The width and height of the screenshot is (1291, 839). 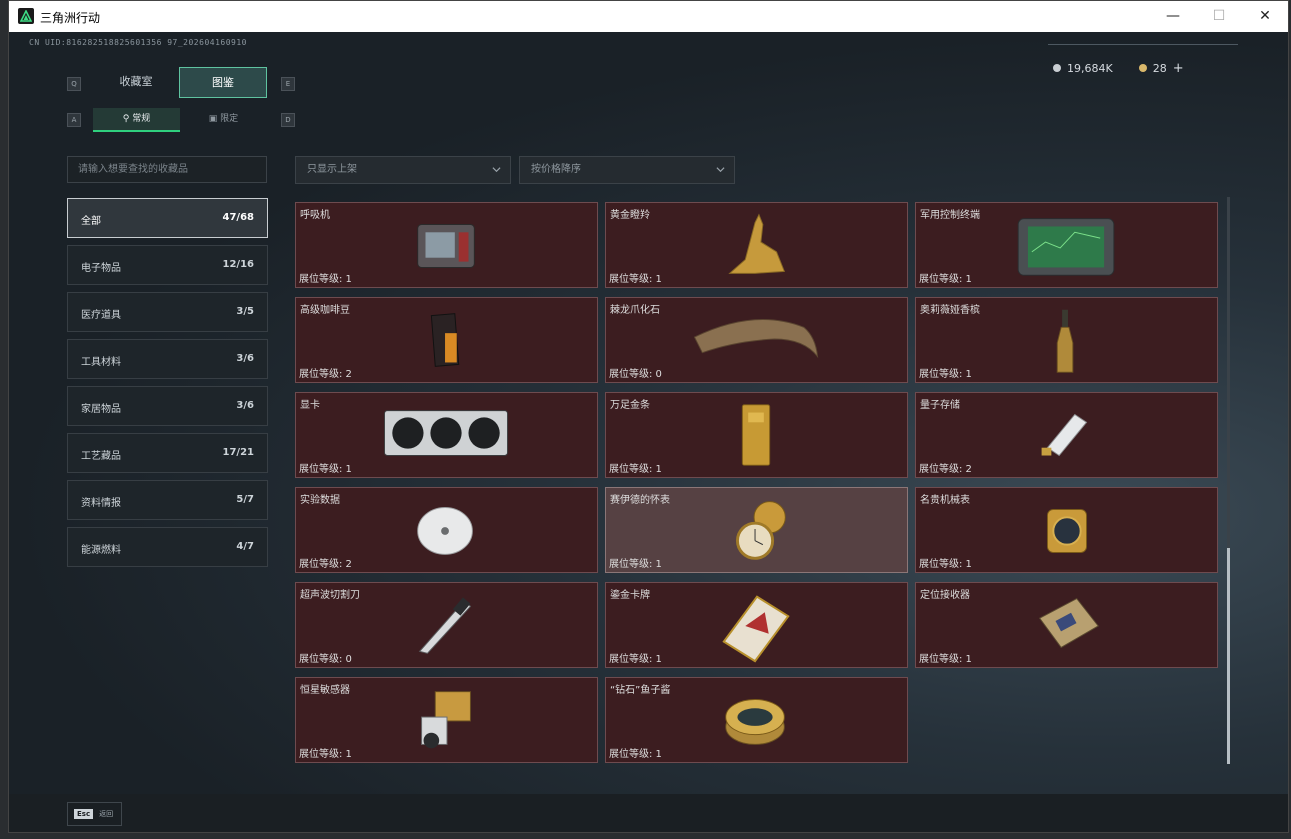 I want to click on item-name: 定位接收器, so click(x=945, y=595).